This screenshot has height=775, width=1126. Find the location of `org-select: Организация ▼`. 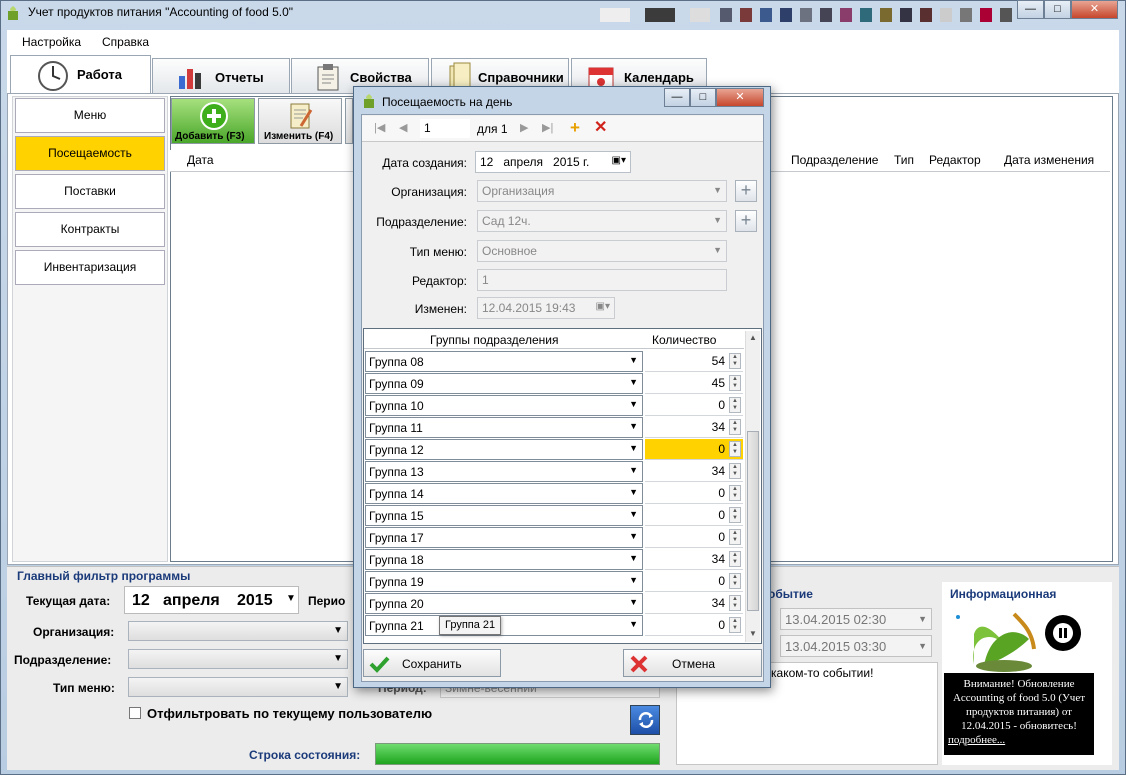

org-select: Организация ▼ is located at coordinates (602, 191).